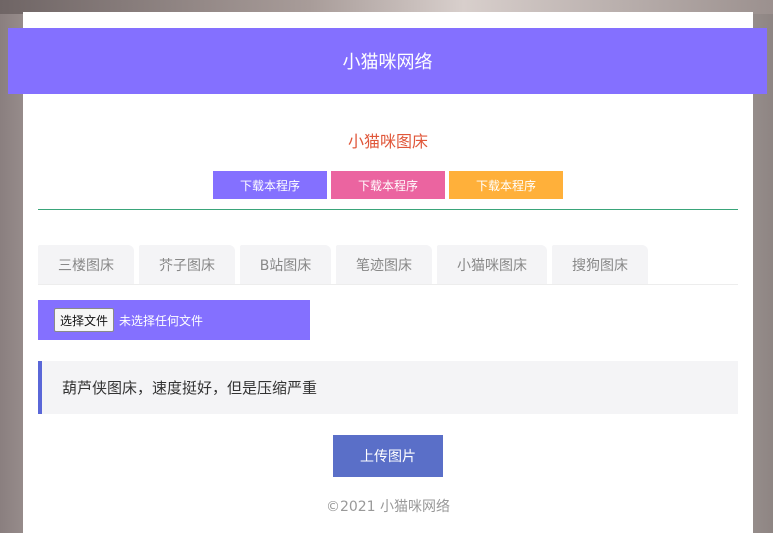 The height and width of the screenshot is (533, 773). What do you see at coordinates (506, 185) in the screenshot?
I see `download-button-3: 下载本程序` at bounding box center [506, 185].